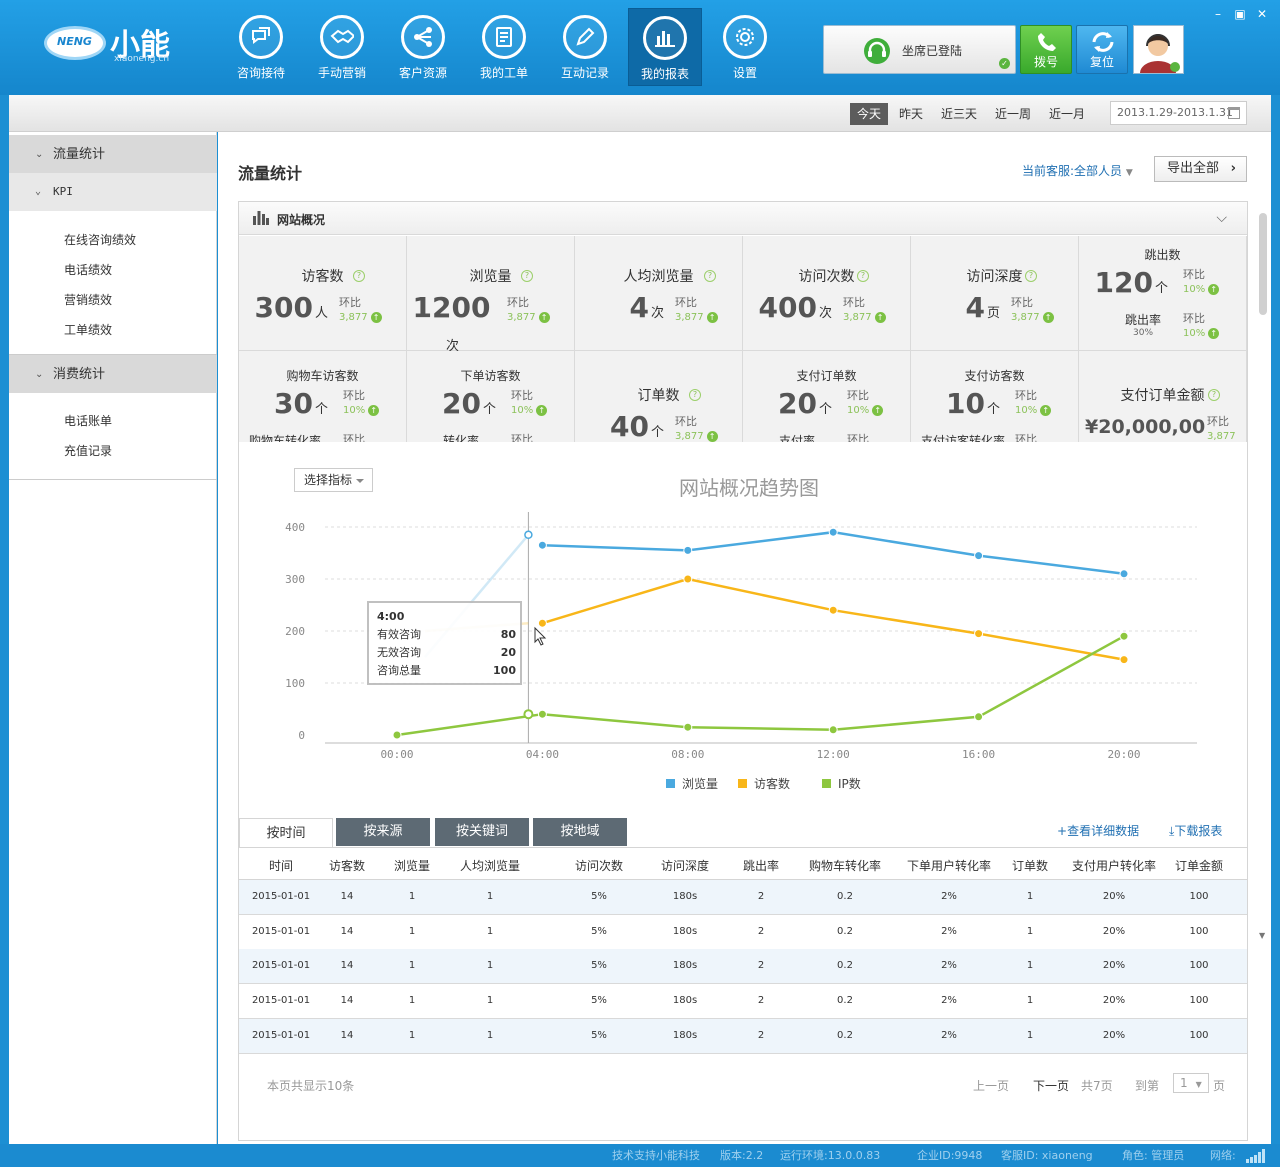 The height and width of the screenshot is (1167, 1280). What do you see at coordinates (491, 295) in the screenshot?
I see `stat-card: 浏览量? 1200次 环比 3,877 ↑` at bounding box center [491, 295].